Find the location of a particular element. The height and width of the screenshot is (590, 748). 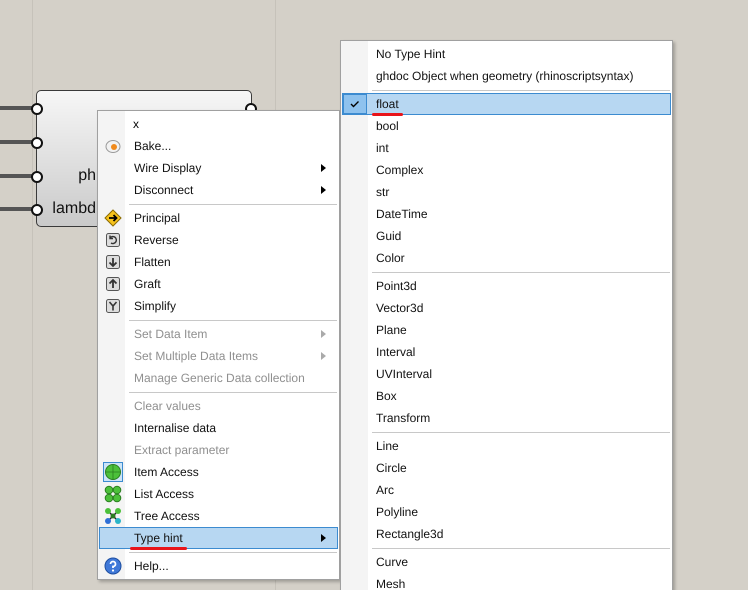

menu-item: No Type Hint is located at coordinates (506, 54).